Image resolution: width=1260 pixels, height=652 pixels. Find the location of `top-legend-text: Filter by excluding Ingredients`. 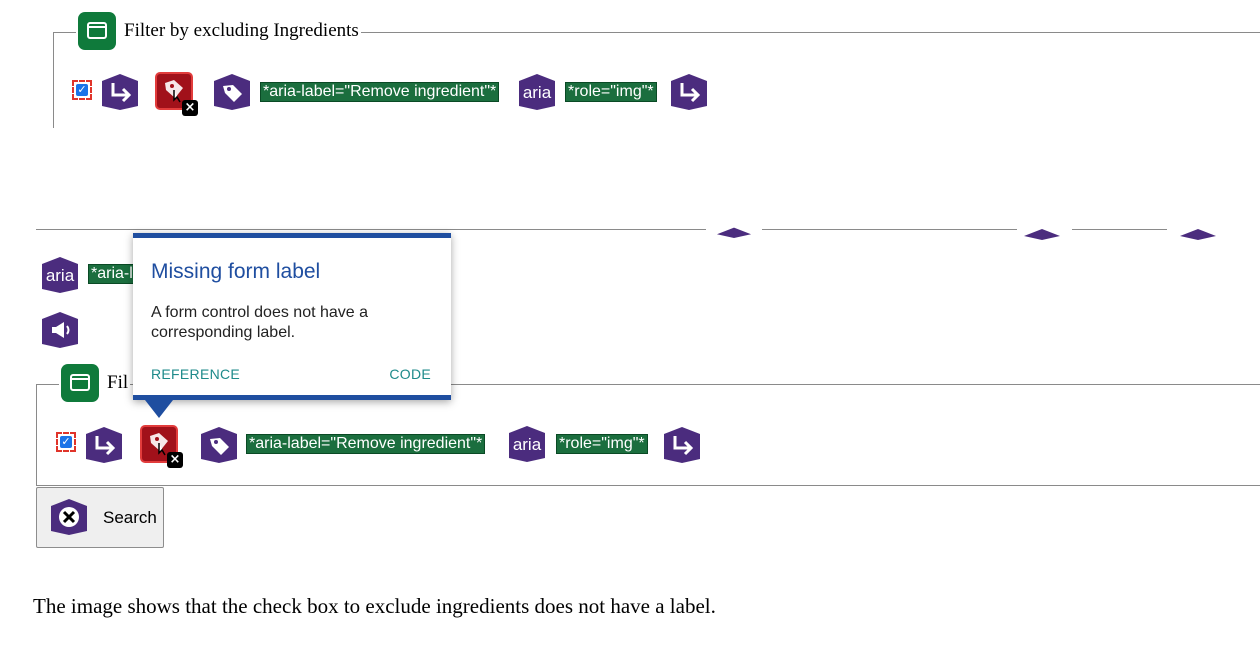

top-legend-text: Filter by excluding Ingredients is located at coordinates (241, 30).